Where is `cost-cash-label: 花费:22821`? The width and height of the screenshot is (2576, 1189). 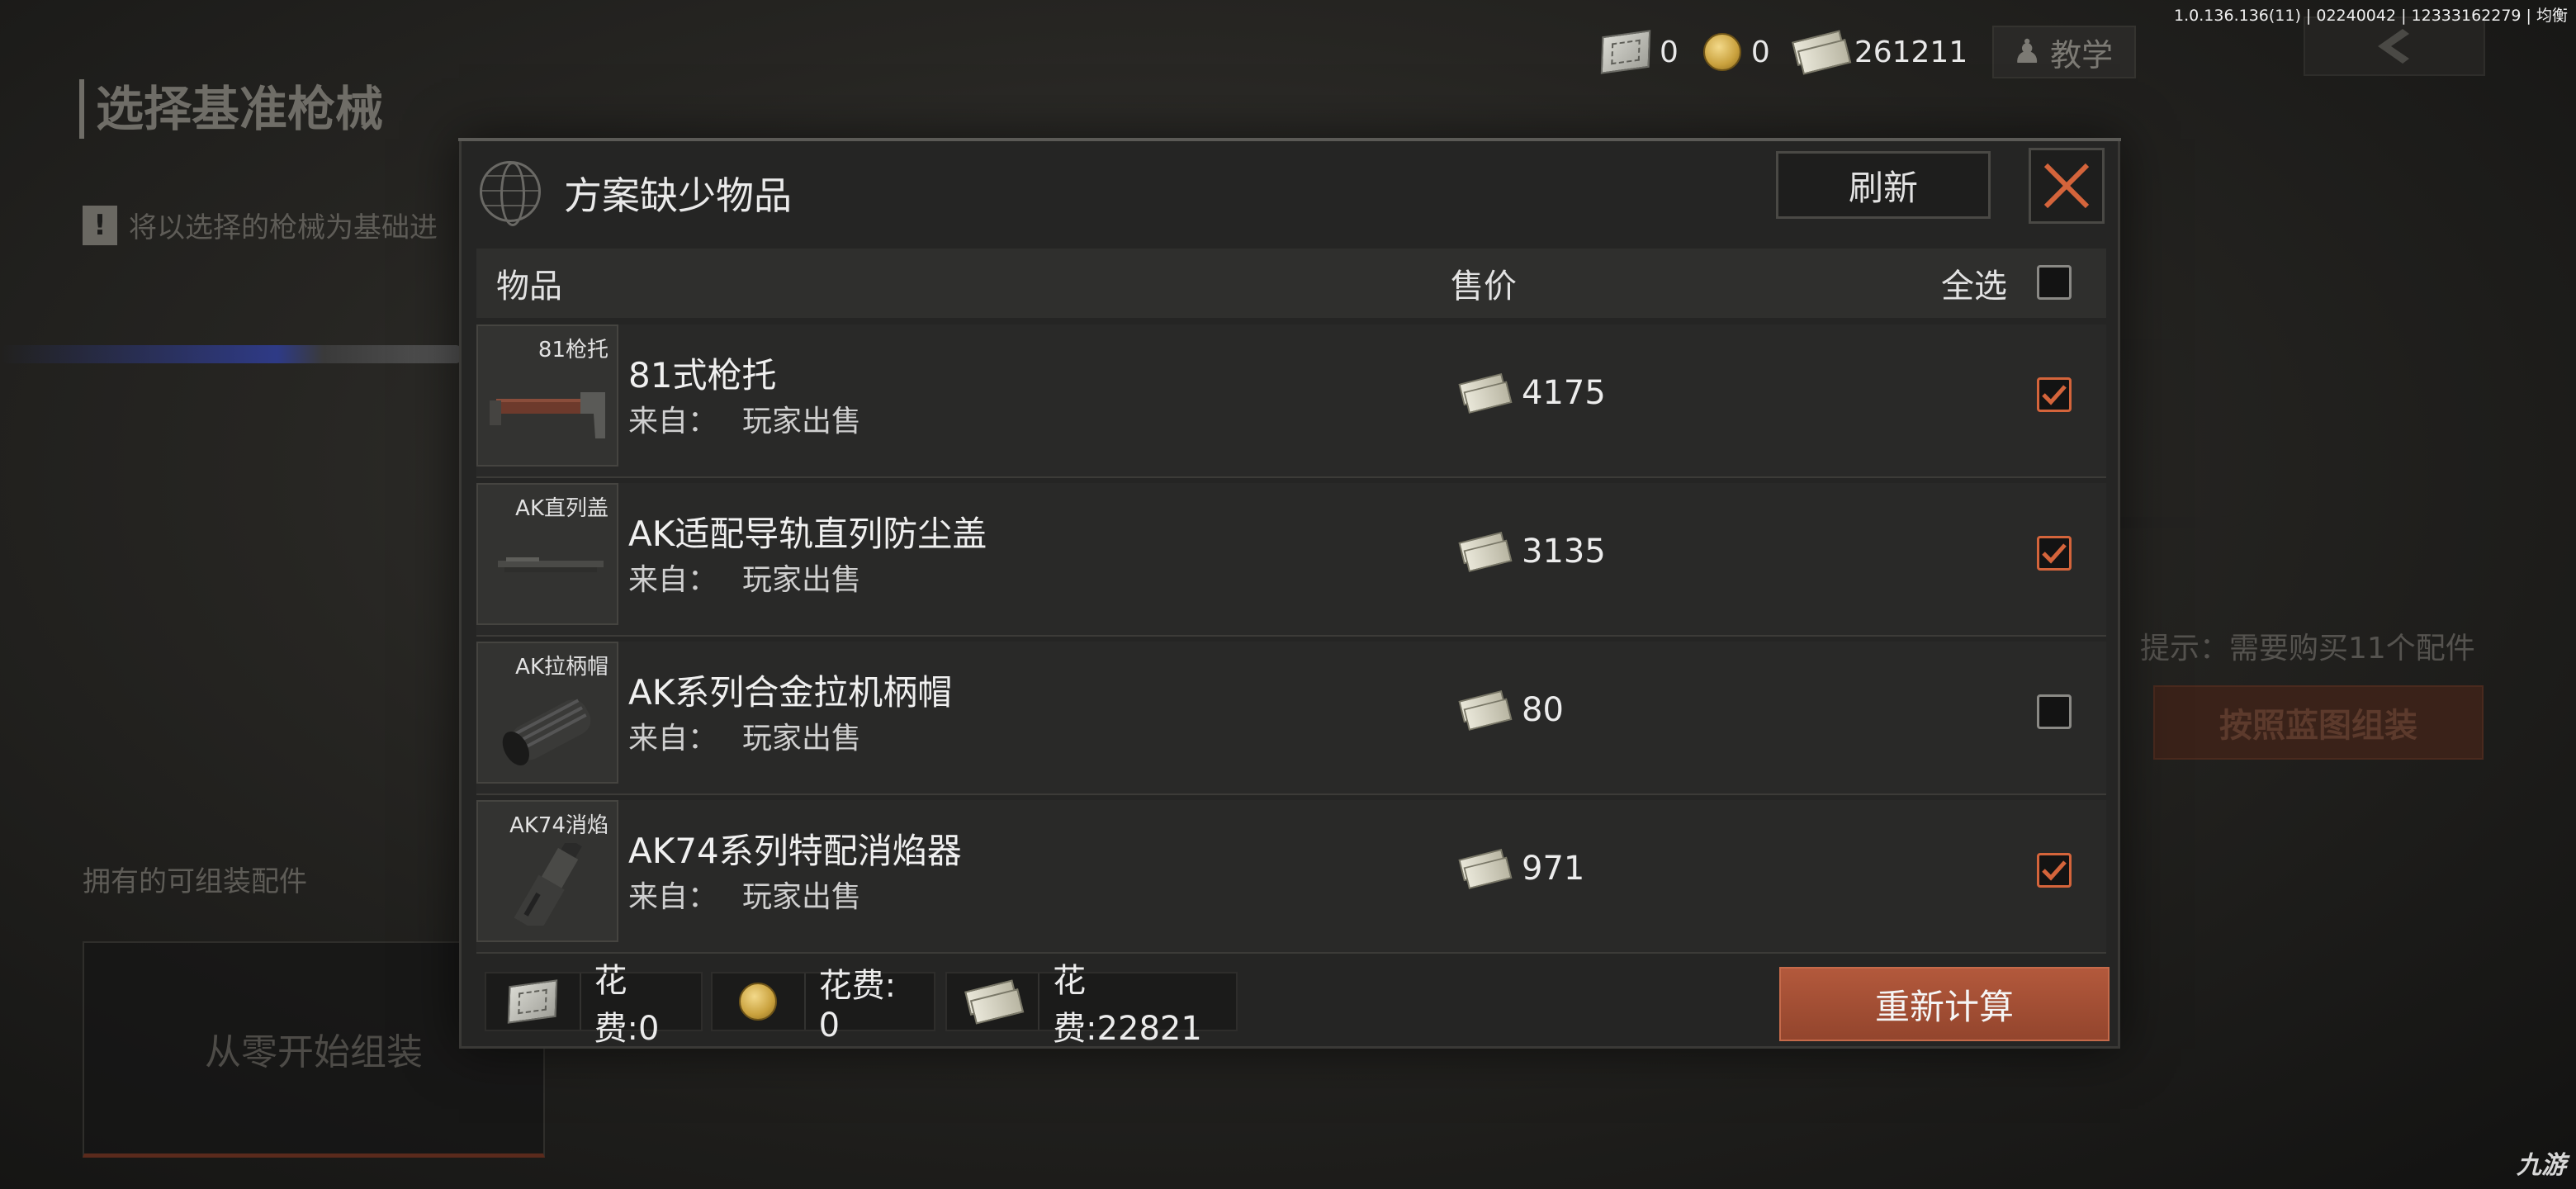 cost-cash-label: 花费:22821 is located at coordinates (1127, 1005).